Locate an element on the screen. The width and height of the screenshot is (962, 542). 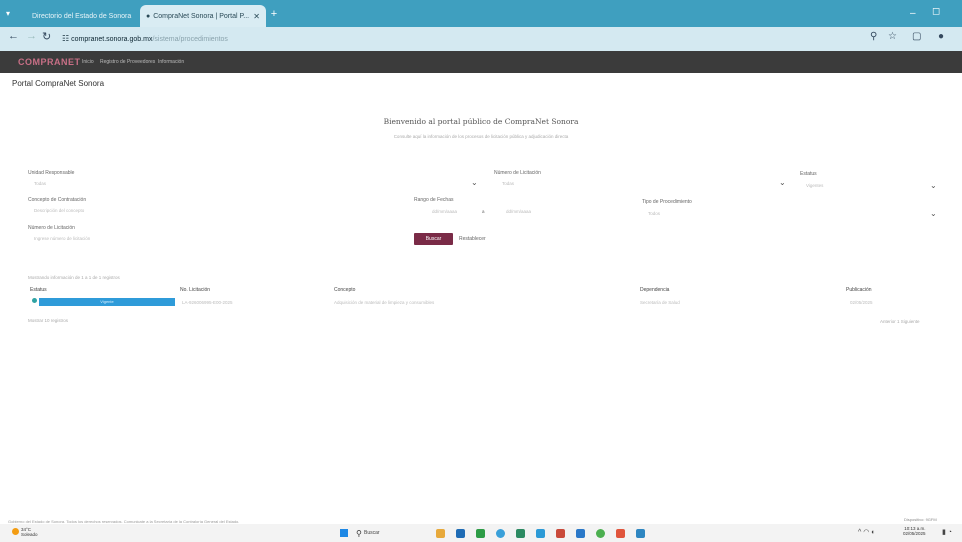
per-page-select: Mostrar 10 registros is located at coordinates (48, 320).